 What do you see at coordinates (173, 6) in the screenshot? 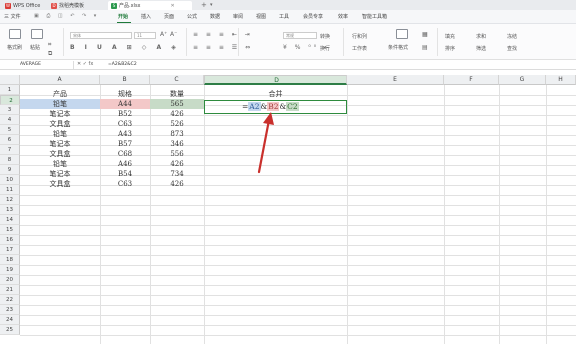
I see `close-tab-icon: ✕` at bounding box center [173, 6].